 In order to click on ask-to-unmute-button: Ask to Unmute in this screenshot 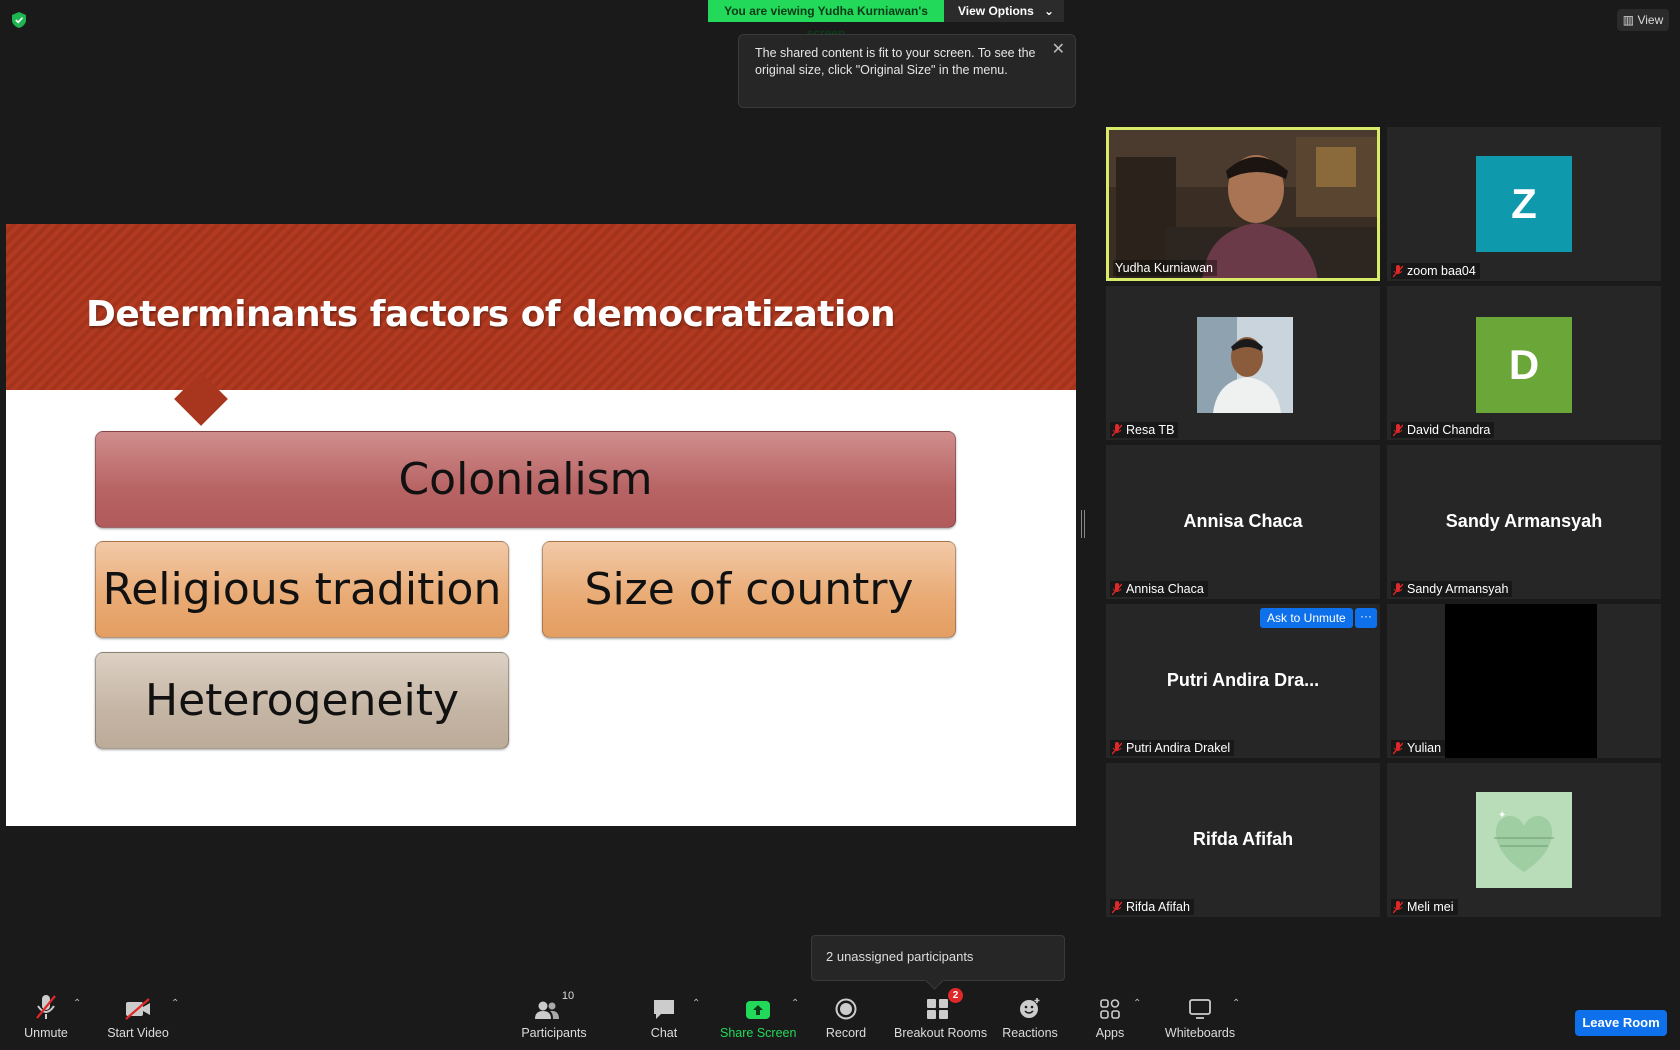, I will do `click(1306, 618)`.